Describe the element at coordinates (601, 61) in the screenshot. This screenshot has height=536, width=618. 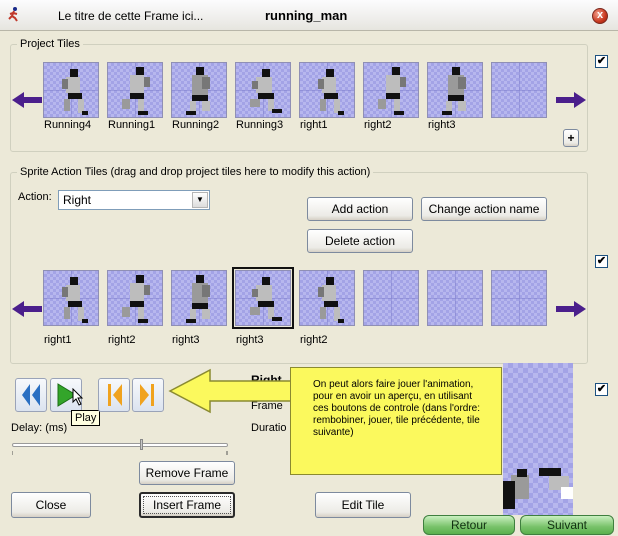
I see `project-tiles-checkbox: ✔` at that location.